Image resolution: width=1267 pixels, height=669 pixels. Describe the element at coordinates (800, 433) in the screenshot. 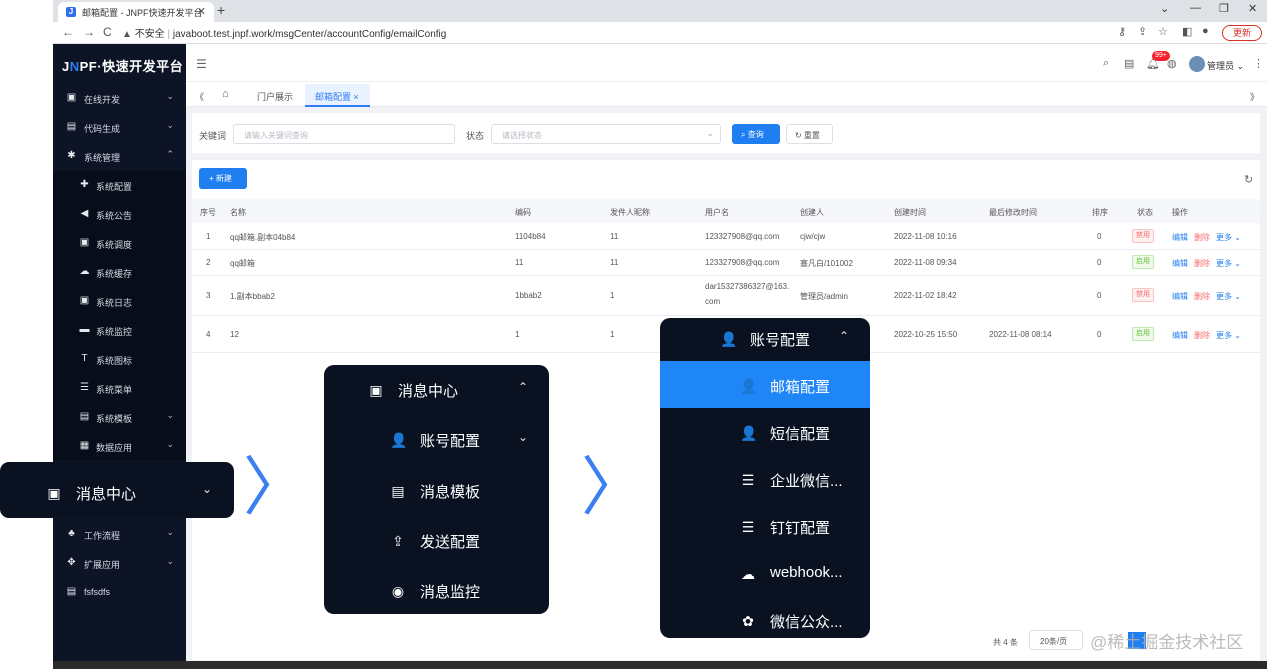

I see `sms-config-item: 👤 短信配置` at that location.